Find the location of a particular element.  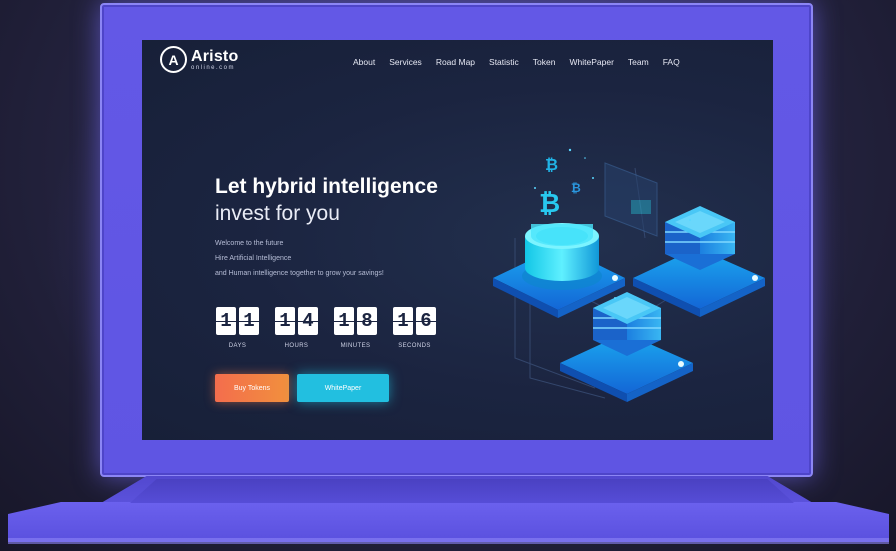

glass-panel is located at coordinates (631, 199).